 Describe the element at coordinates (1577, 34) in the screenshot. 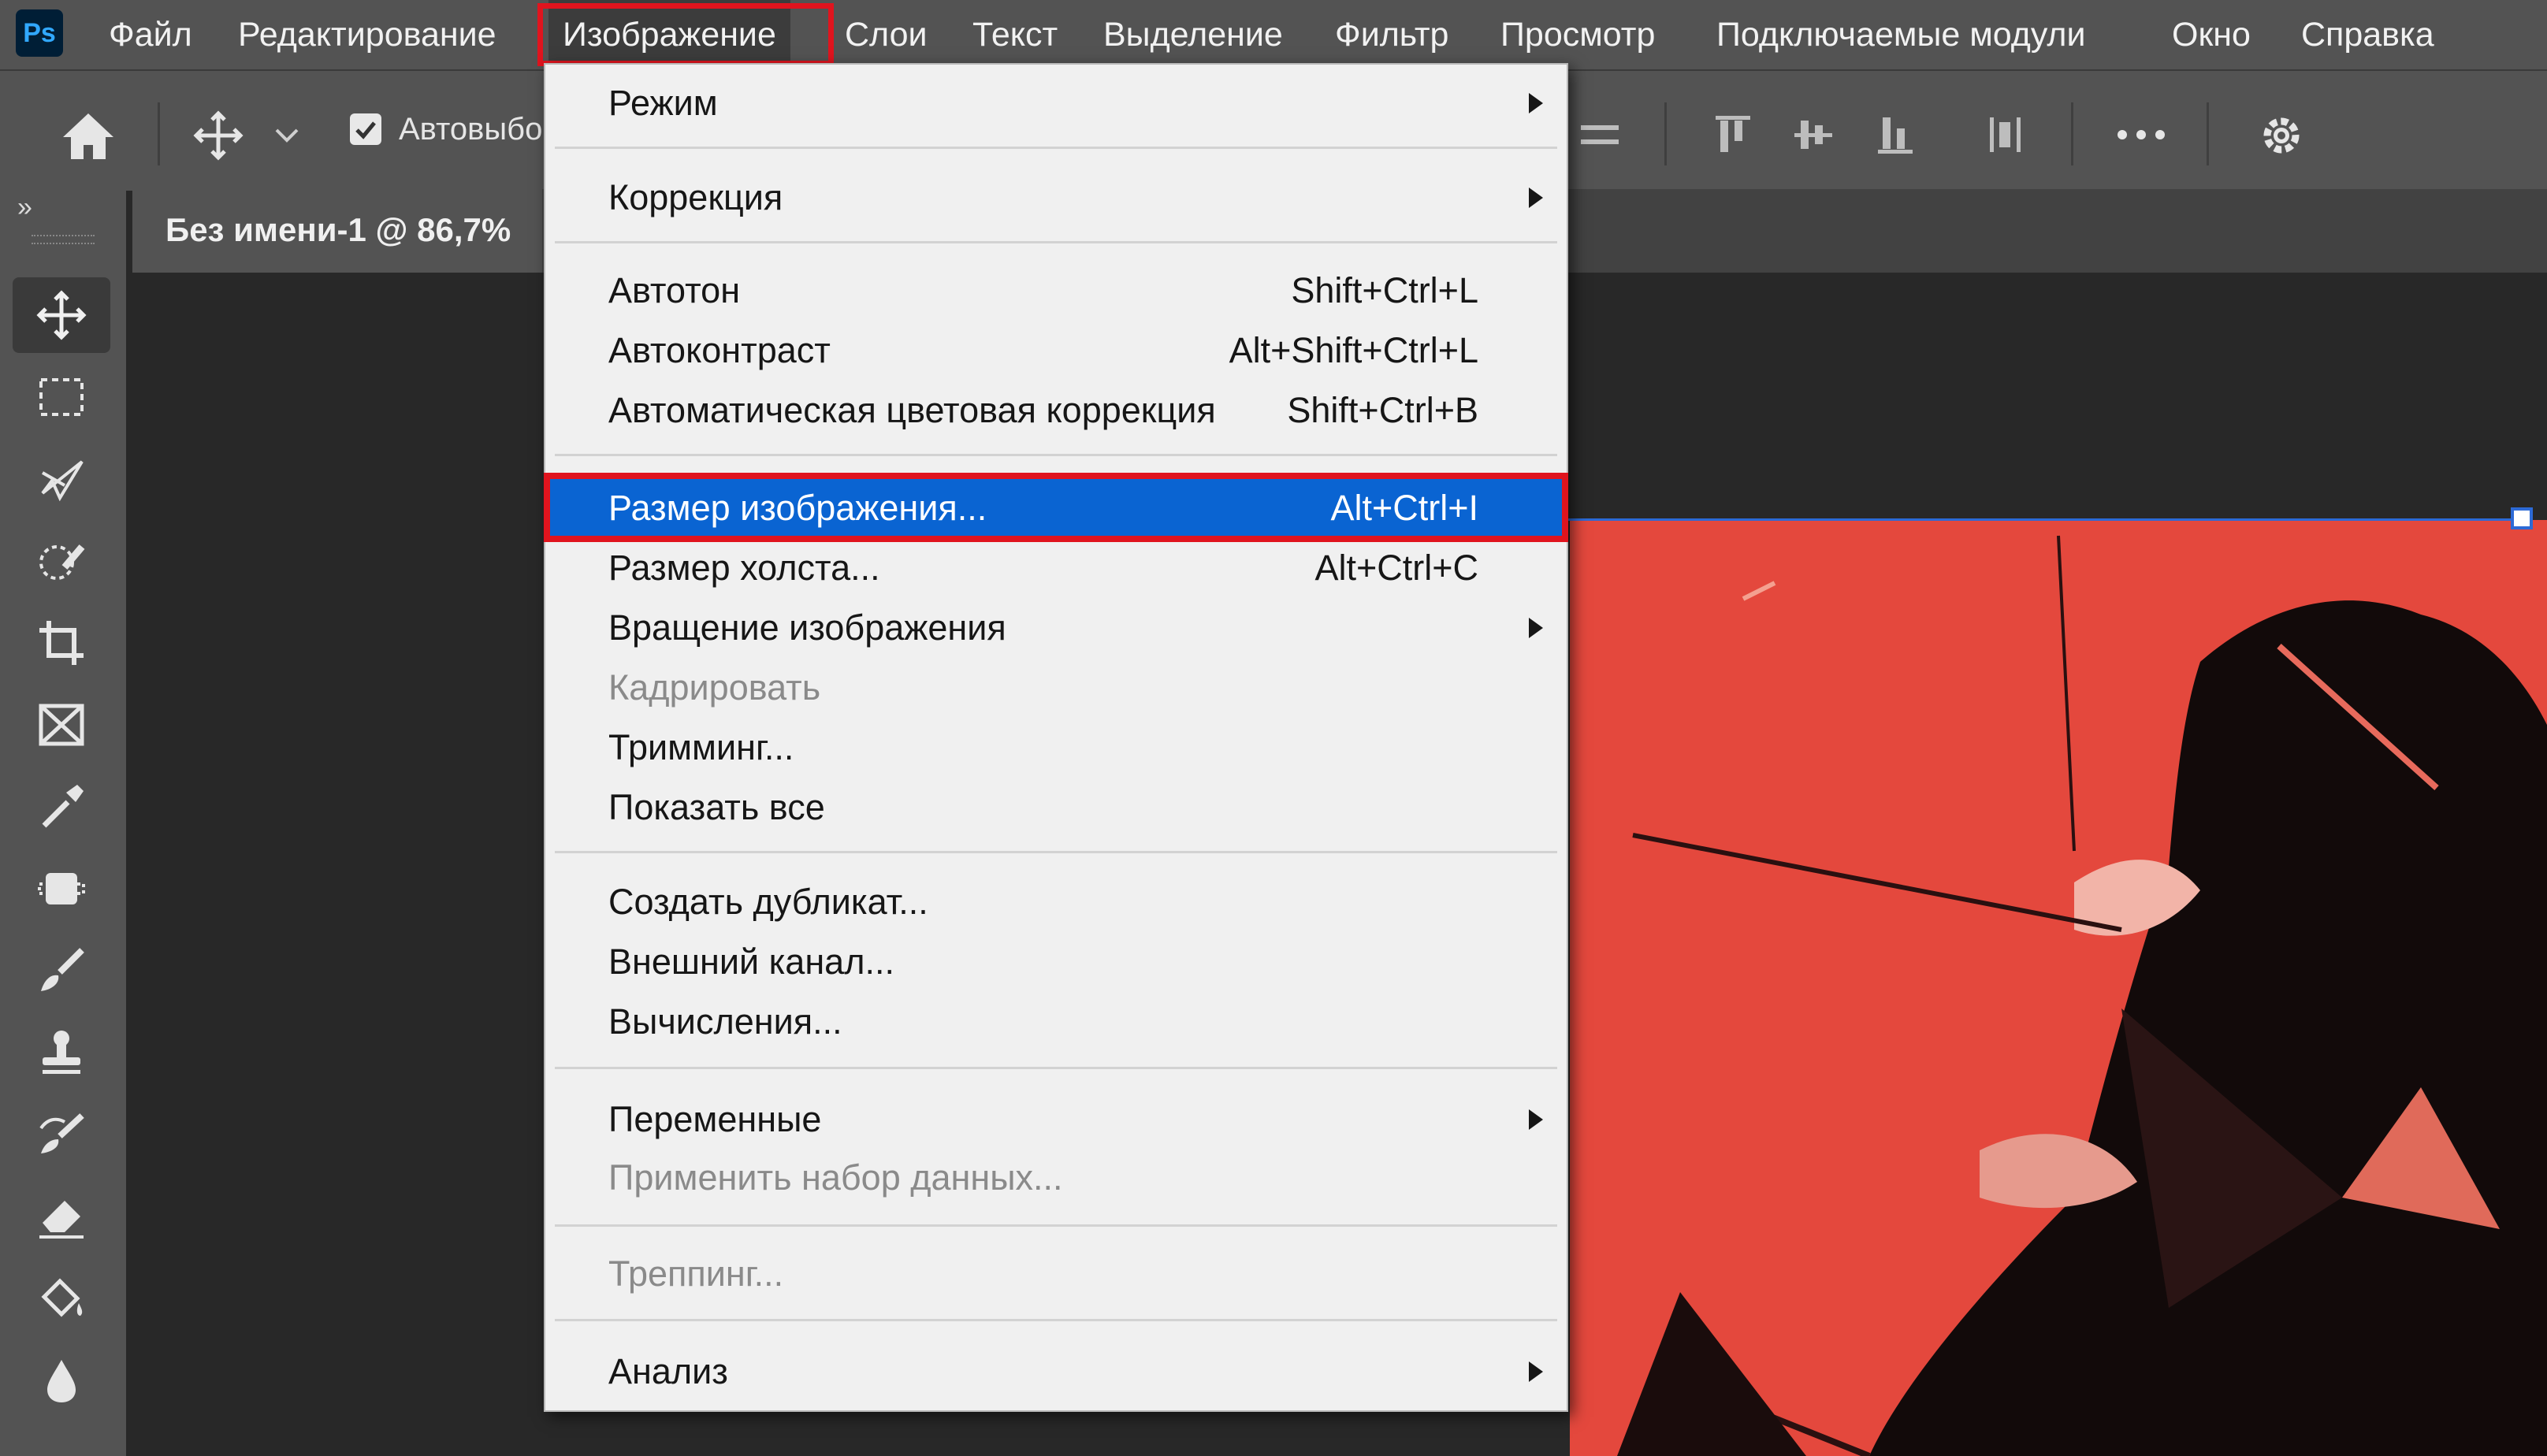

I see `menu-view: Просмотр` at that location.